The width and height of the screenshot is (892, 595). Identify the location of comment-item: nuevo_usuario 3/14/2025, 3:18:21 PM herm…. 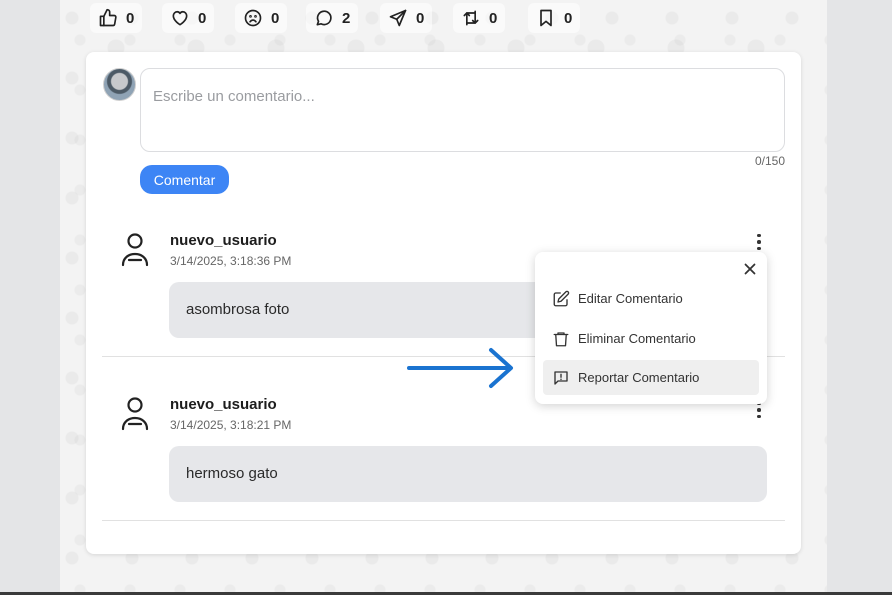
(443, 451).